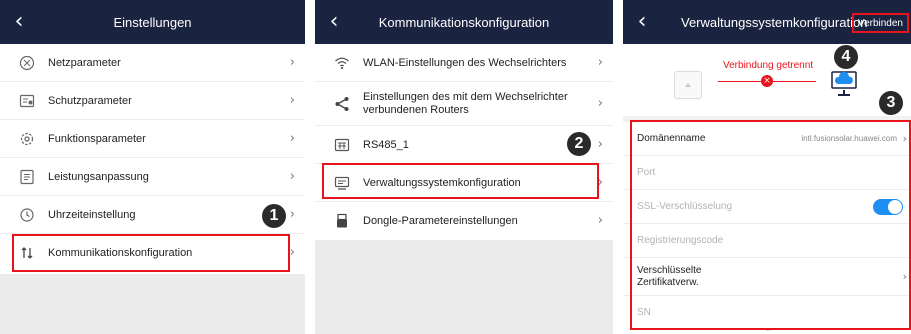 The height and width of the screenshot is (334, 911). Describe the element at coordinates (774, 22) in the screenshot. I see `page-title: Verwaltungssystemkonfiguration` at that location.